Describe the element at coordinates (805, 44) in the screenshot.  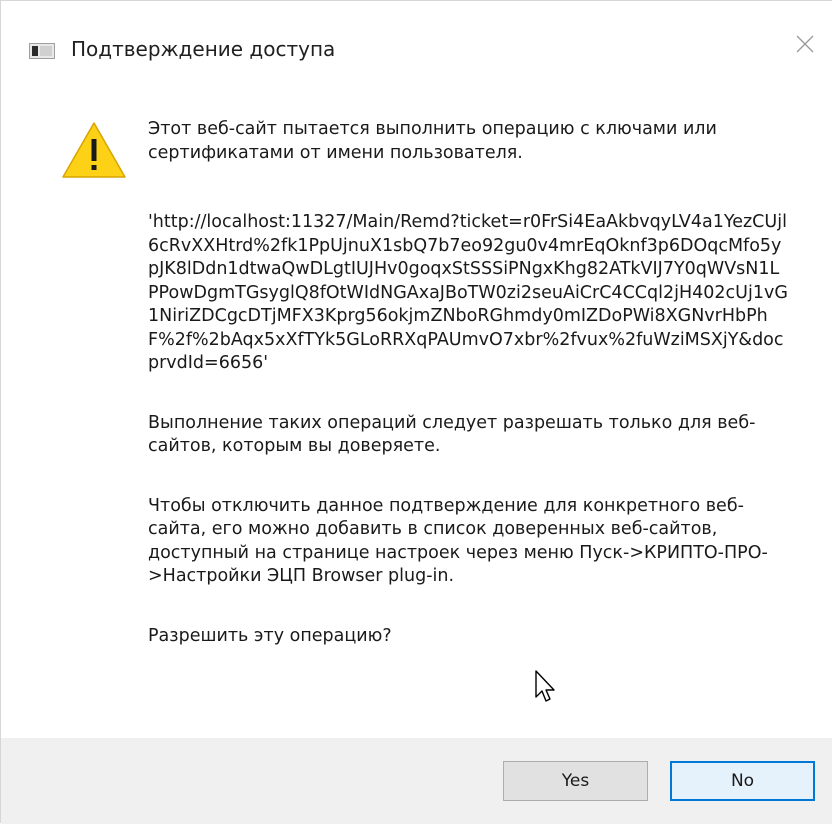
I see `close-icon` at that location.